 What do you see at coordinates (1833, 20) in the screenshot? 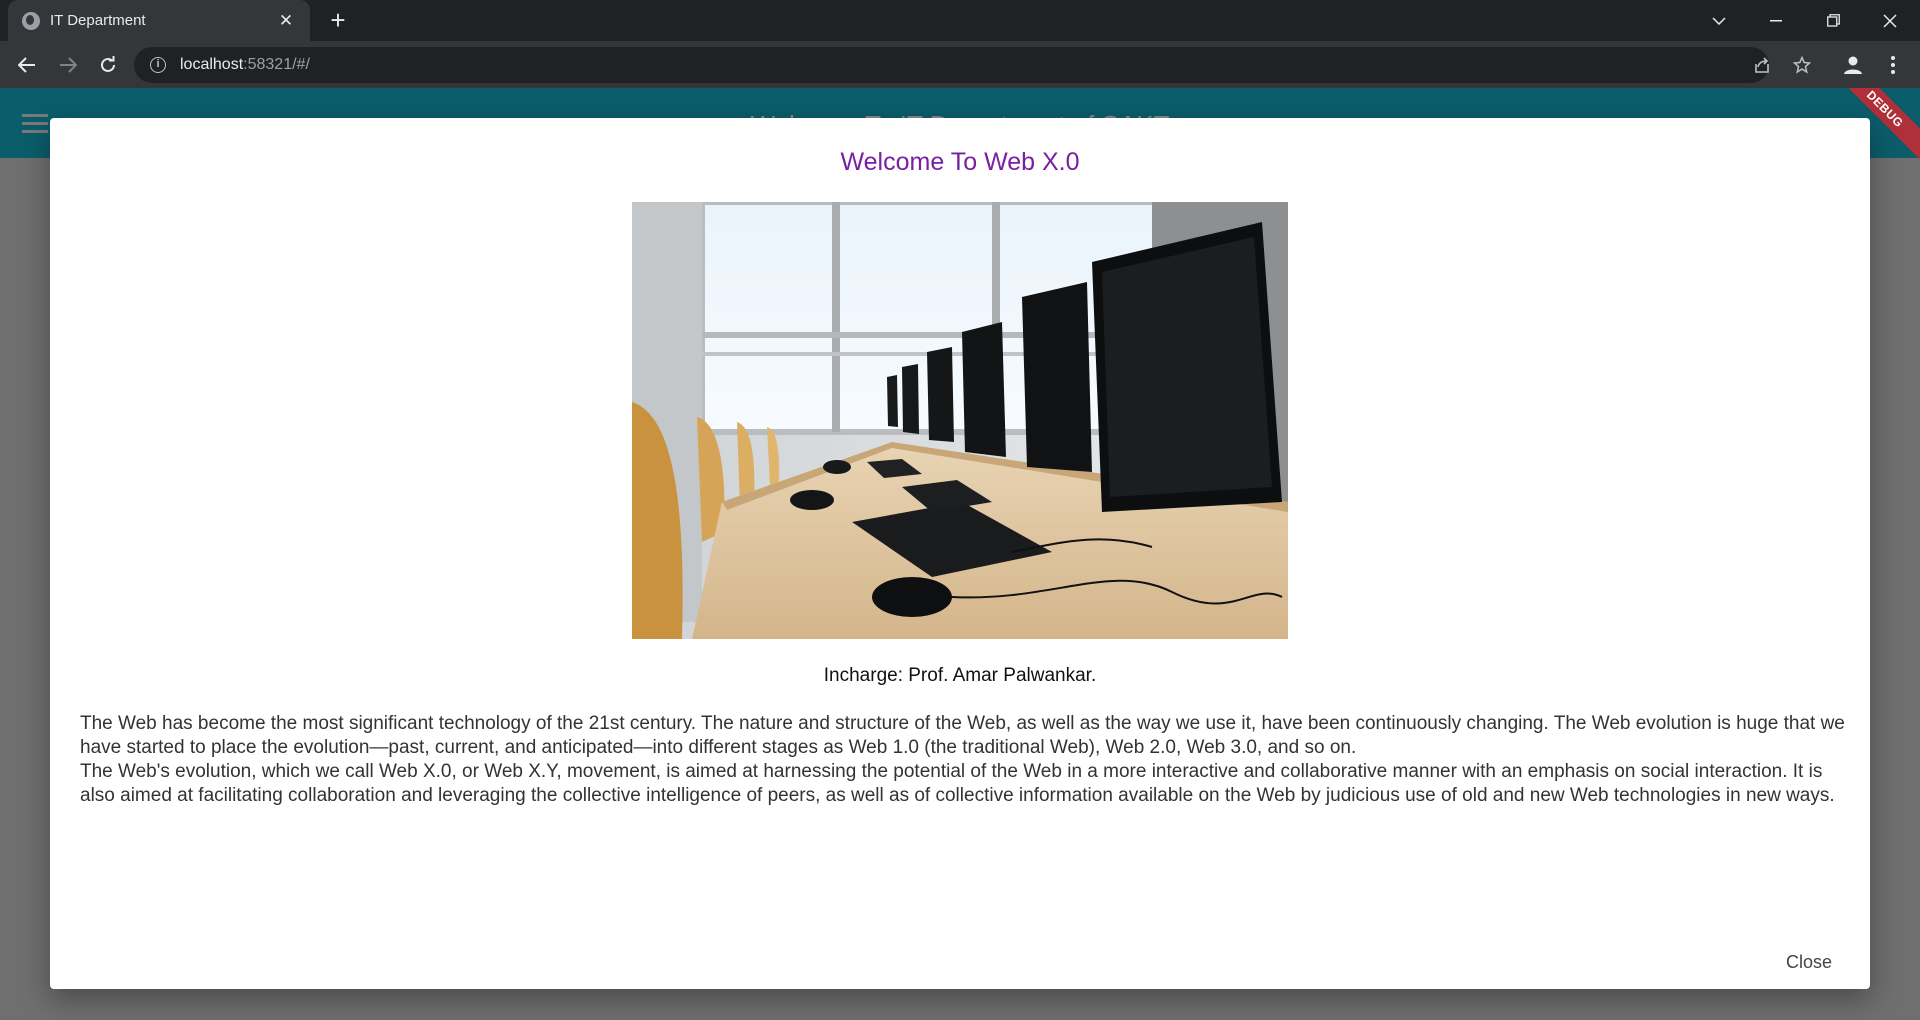
I see `restore-button` at bounding box center [1833, 20].